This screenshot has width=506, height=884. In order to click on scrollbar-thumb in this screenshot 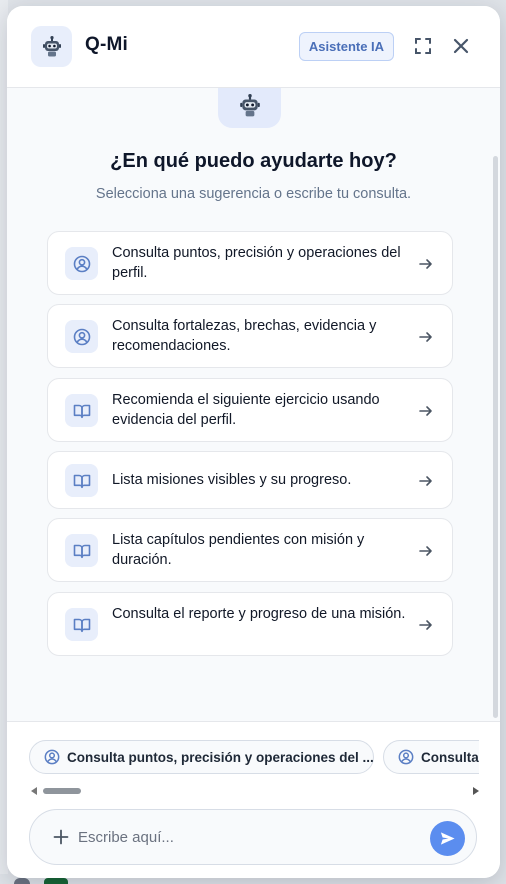, I will do `click(62, 791)`.